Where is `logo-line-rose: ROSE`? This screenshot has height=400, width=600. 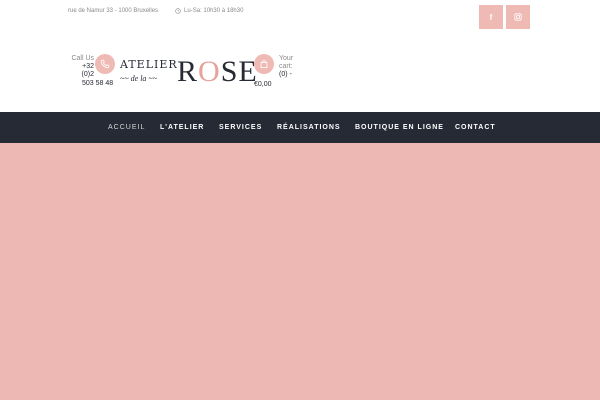 logo-line-rose: ROSE is located at coordinates (217, 72).